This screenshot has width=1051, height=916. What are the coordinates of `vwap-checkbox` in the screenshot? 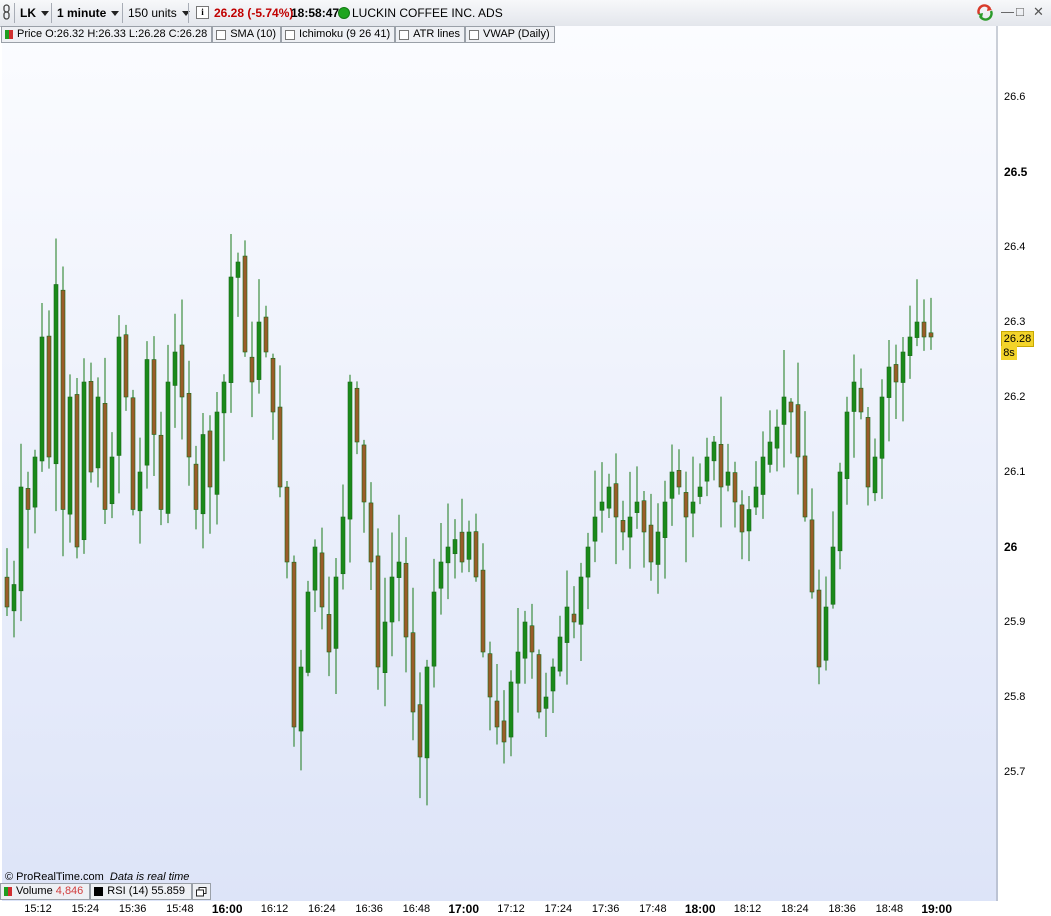 It's located at (474, 34).